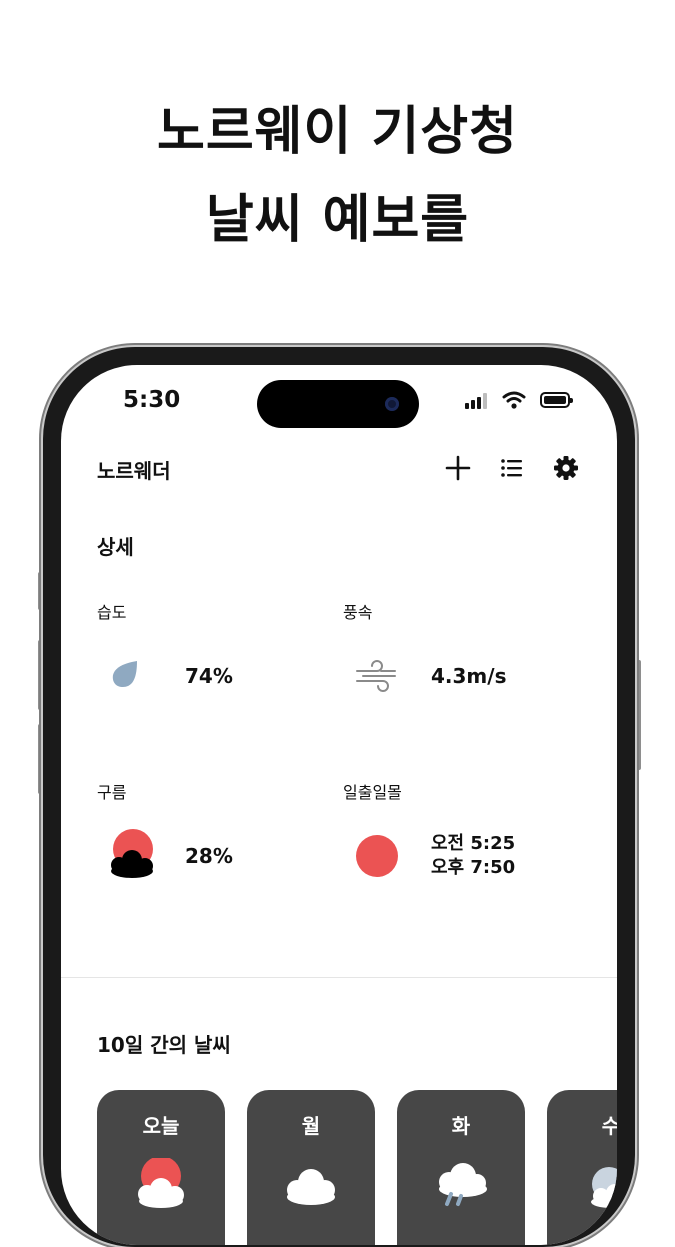 The image size is (675, 1247). Describe the element at coordinates (376, 676) in the screenshot. I see `wind-icon` at that location.